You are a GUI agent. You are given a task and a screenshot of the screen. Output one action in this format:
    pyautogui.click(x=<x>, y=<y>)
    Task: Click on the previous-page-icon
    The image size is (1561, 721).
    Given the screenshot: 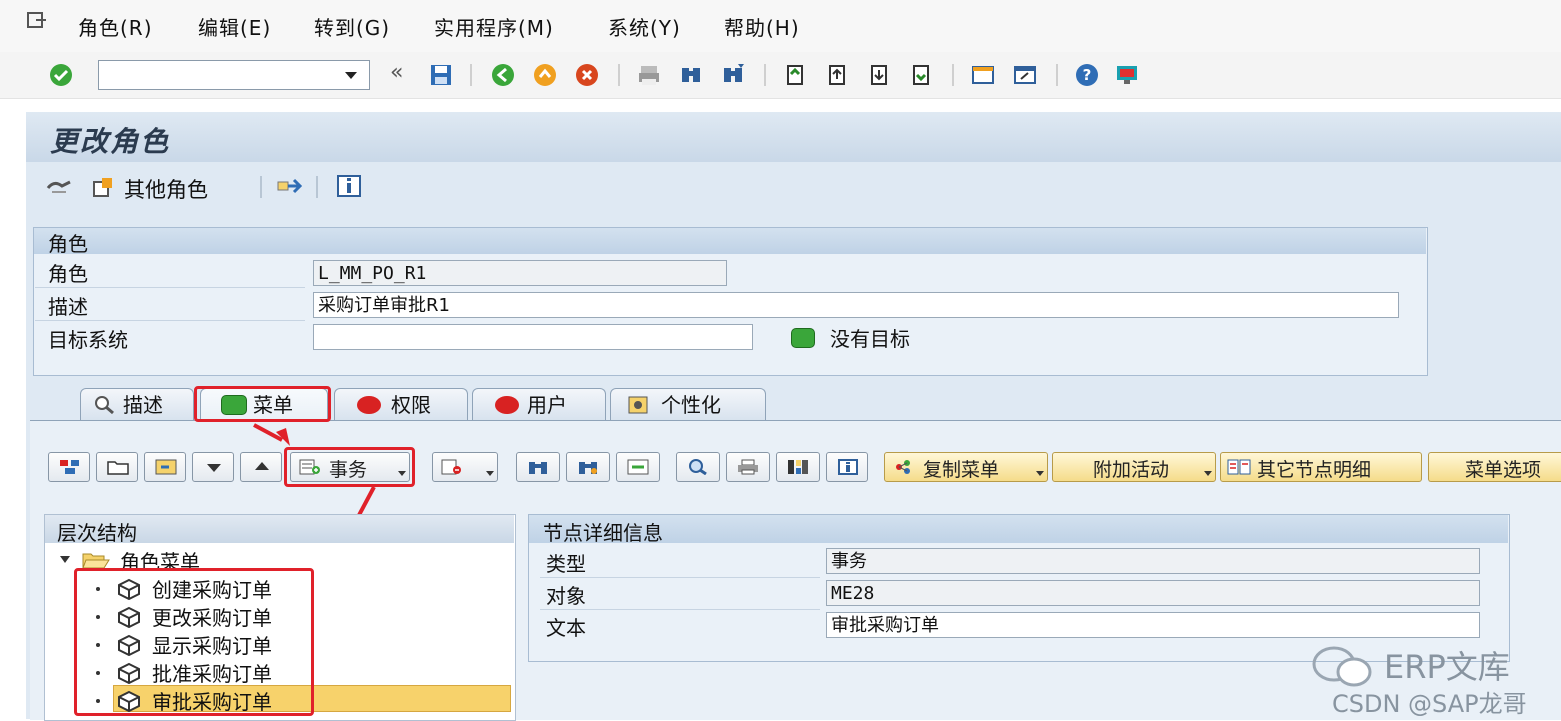 What is the action you would take?
    pyautogui.click(x=837, y=75)
    